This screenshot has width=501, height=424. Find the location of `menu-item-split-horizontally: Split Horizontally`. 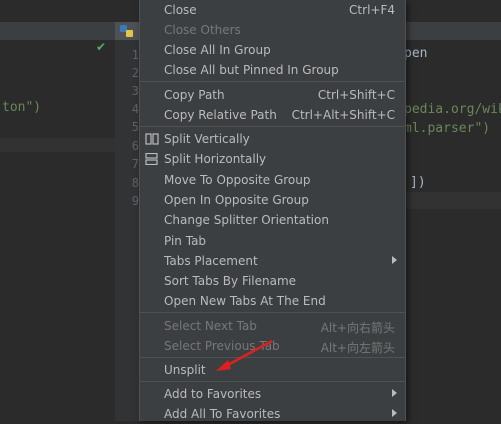

menu-item-split-horizontally: Split Horizontally is located at coordinates (272, 159).